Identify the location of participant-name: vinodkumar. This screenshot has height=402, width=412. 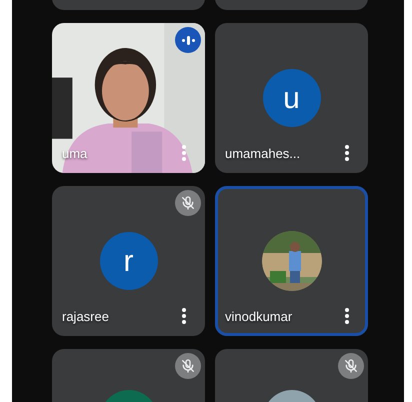
(258, 317).